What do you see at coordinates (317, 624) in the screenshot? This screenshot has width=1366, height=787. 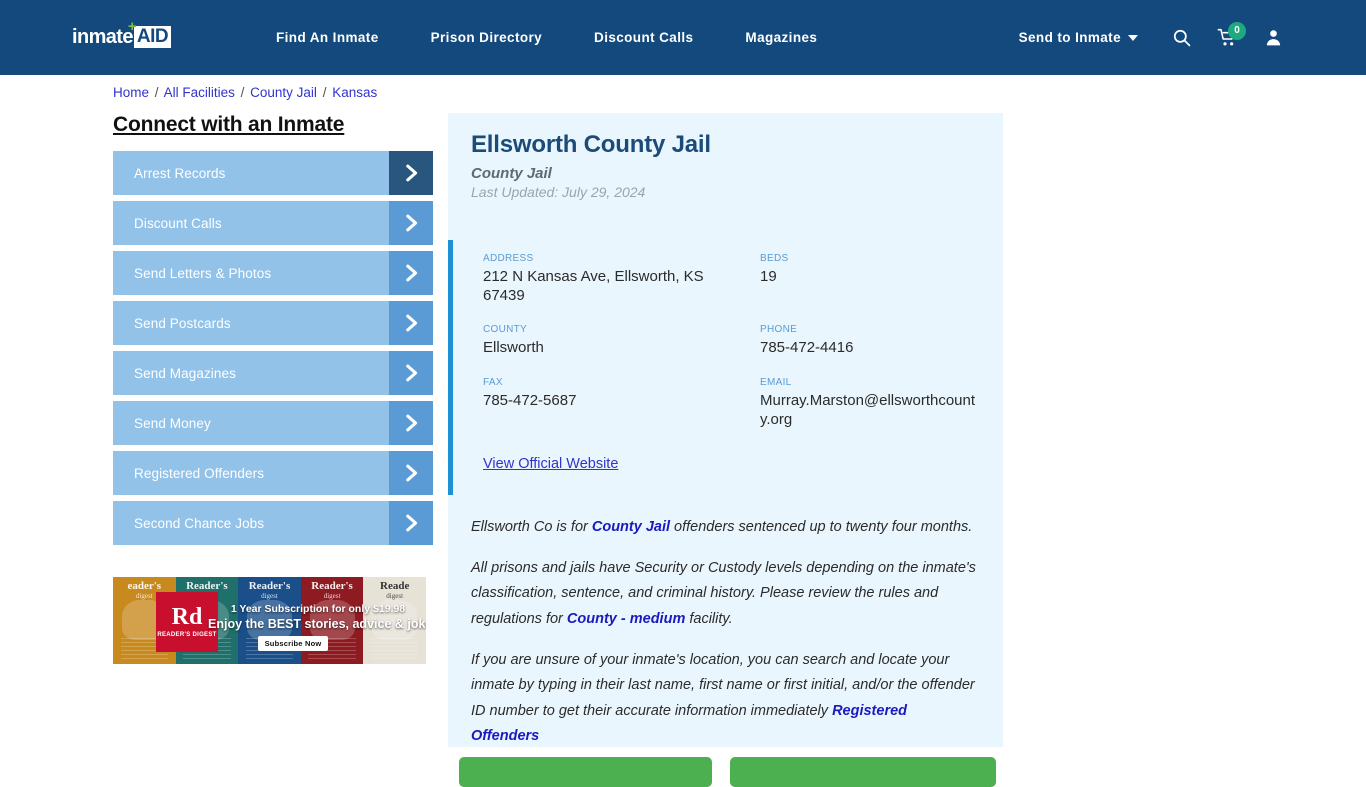 I see `ad-headline-tagline: Enjoy the BEST stories, advice & jokes!` at bounding box center [317, 624].